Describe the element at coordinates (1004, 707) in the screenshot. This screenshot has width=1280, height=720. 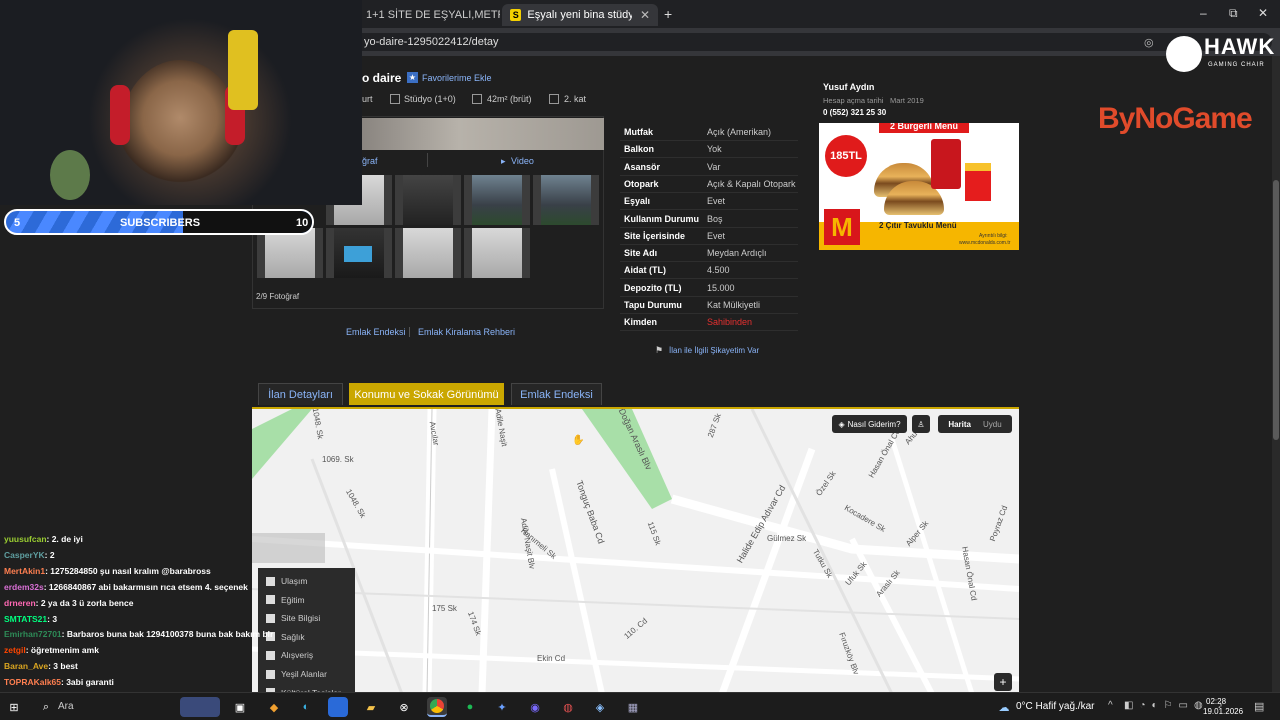
I see `weather-icon: ☁` at that location.